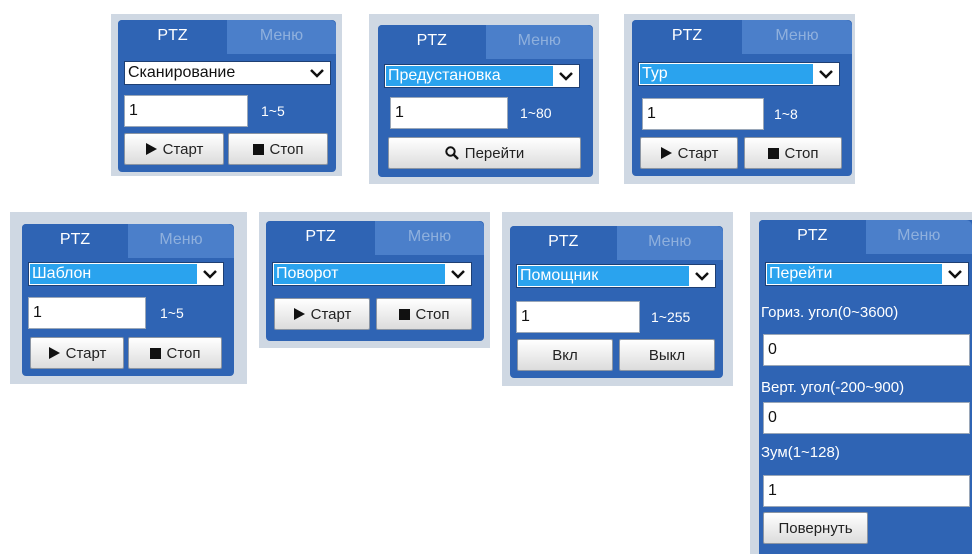 The height and width of the screenshot is (554, 972). I want to click on mode-select-value: Помощник, so click(603, 276).